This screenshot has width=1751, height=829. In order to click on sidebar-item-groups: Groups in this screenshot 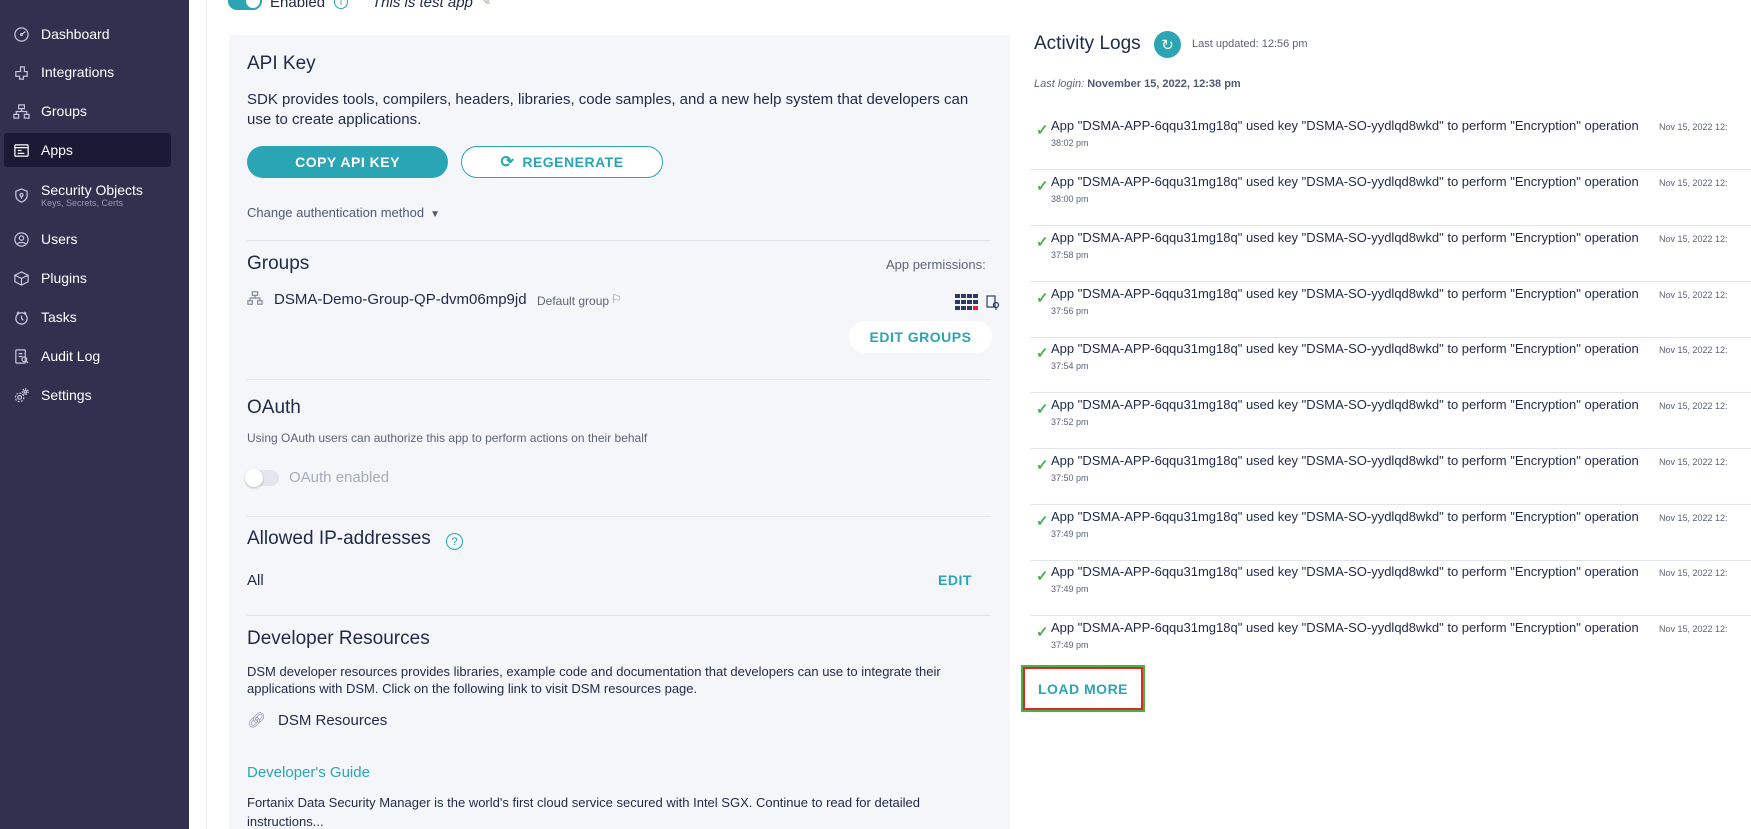, I will do `click(87, 111)`.